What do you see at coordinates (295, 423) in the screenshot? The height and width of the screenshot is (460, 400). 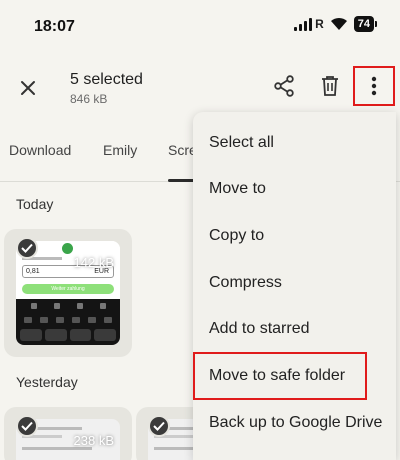 I see `menu-item-backup-google-drive: Back up to Google Drive` at bounding box center [295, 423].